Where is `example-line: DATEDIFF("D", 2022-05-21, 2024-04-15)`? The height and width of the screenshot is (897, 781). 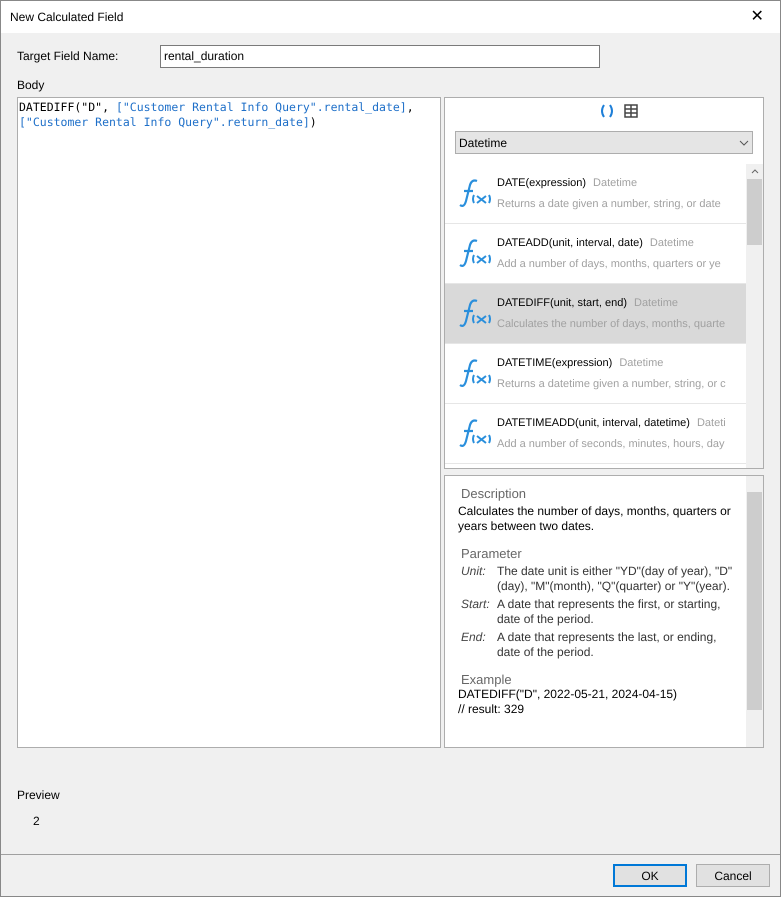
example-line: DATEDIFF("D", 2022-05-21, 2024-04-15) is located at coordinates (568, 694).